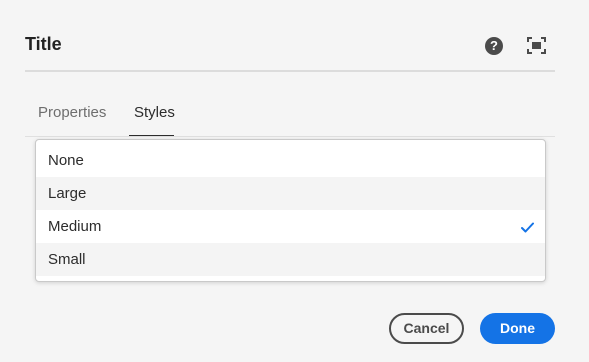 The height and width of the screenshot is (362, 589). Describe the element at coordinates (527, 226) in the screenshot. I see `checkmark-icon` at that location.